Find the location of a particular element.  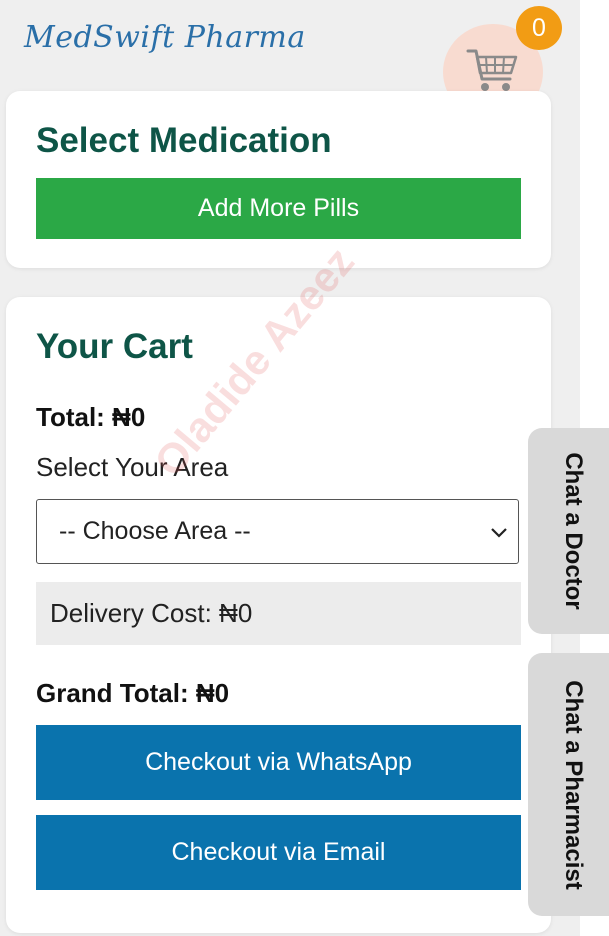

cart-total: Total: ₦0 is located at coordinates (91, 417).